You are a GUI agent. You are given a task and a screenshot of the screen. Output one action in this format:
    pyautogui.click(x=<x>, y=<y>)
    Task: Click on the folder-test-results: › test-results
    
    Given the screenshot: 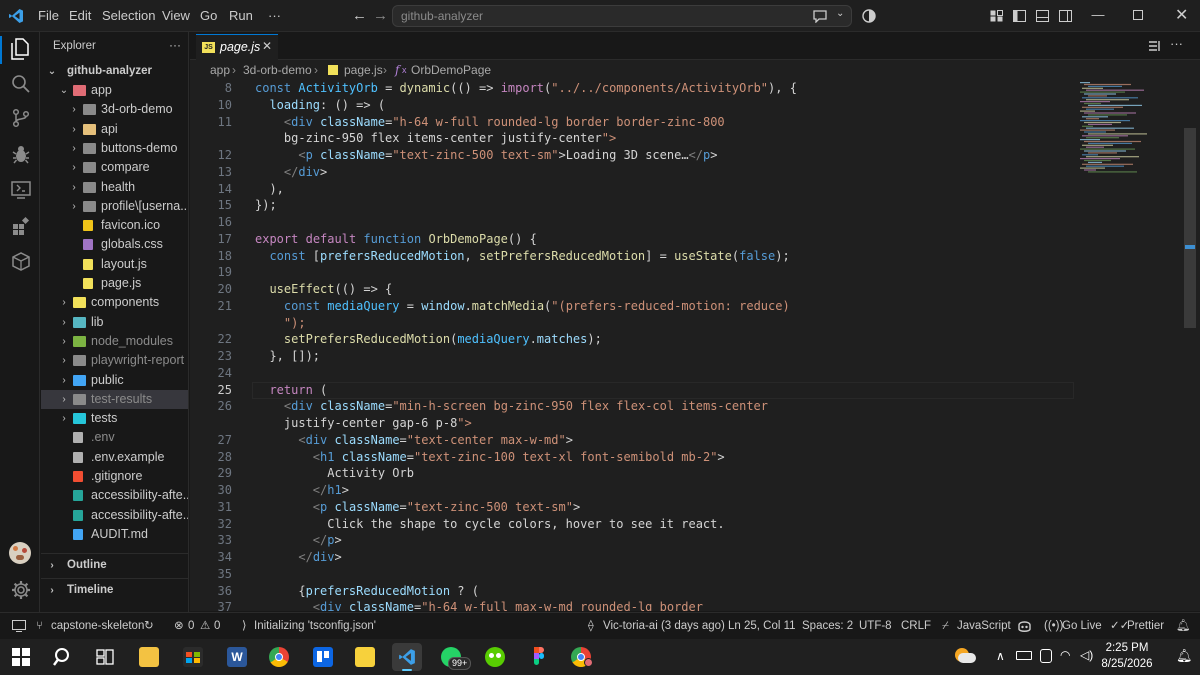 What is the action you would take?
    pyautogui.click(x=114, y=399)
    